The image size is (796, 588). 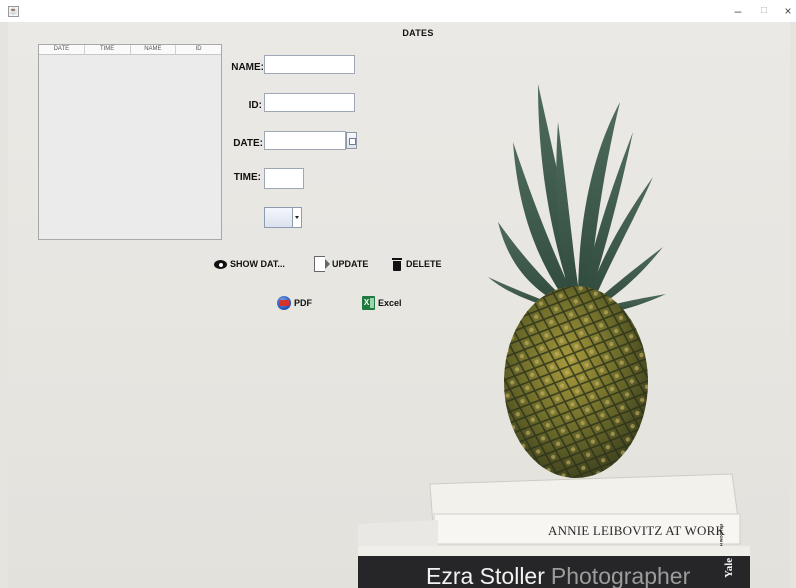 What do you see at coordinates (130, 142) in the screenshot?
I see `dates-table: DATE TIME NAME ID` at bounding box center [130, 142].